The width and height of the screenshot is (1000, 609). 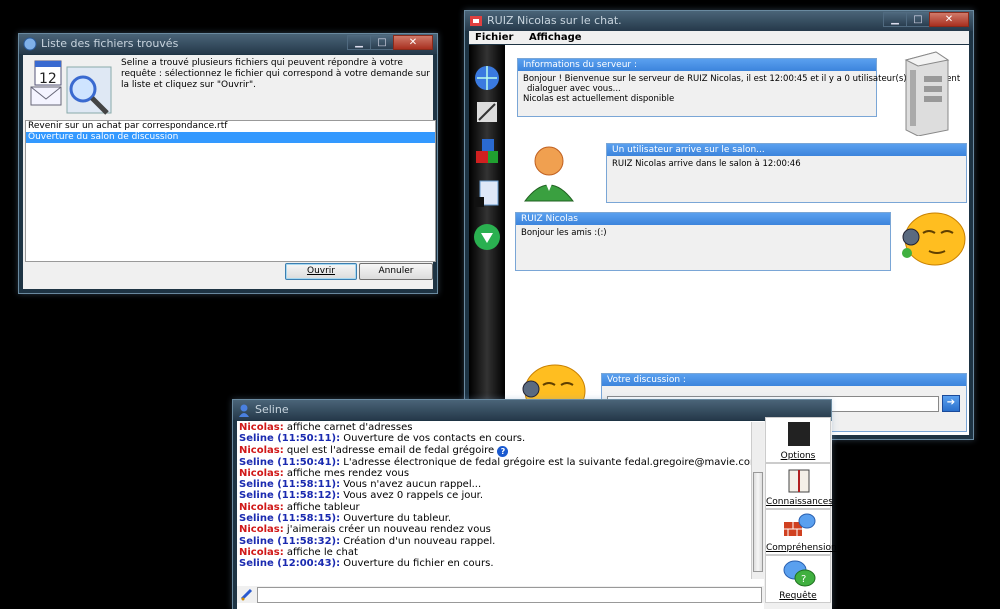 I want to click on message-line: Nicolas: affiche le chat, so click(x=298, y=552).